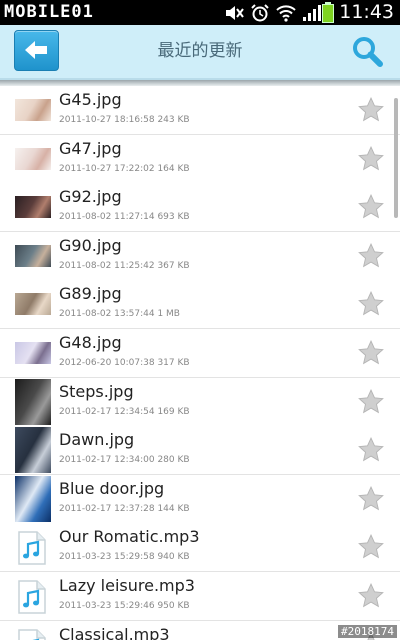 This screenshot has height=640, width=400. I want to click on file-name: Classical.mp3, so click(114, 632).